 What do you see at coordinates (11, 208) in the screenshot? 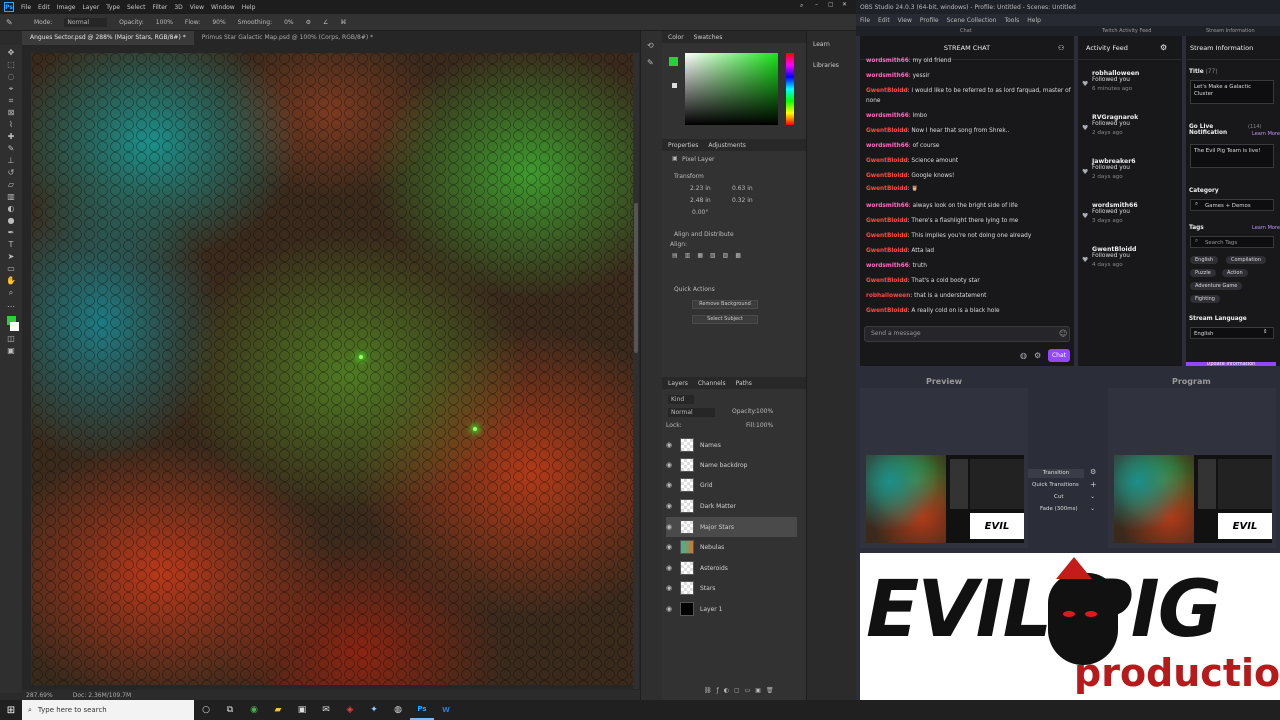
I see `blur-tool-icon: ◐` at bounding box center [11, 208].